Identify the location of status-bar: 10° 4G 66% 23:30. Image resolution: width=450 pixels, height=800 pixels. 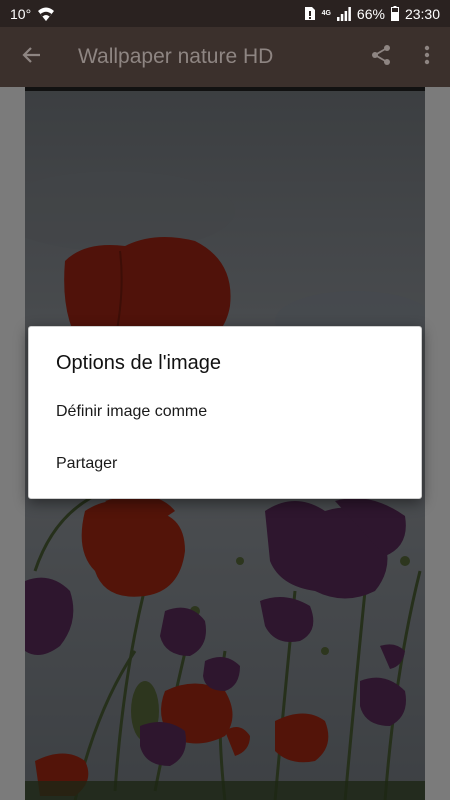
(225, 13).